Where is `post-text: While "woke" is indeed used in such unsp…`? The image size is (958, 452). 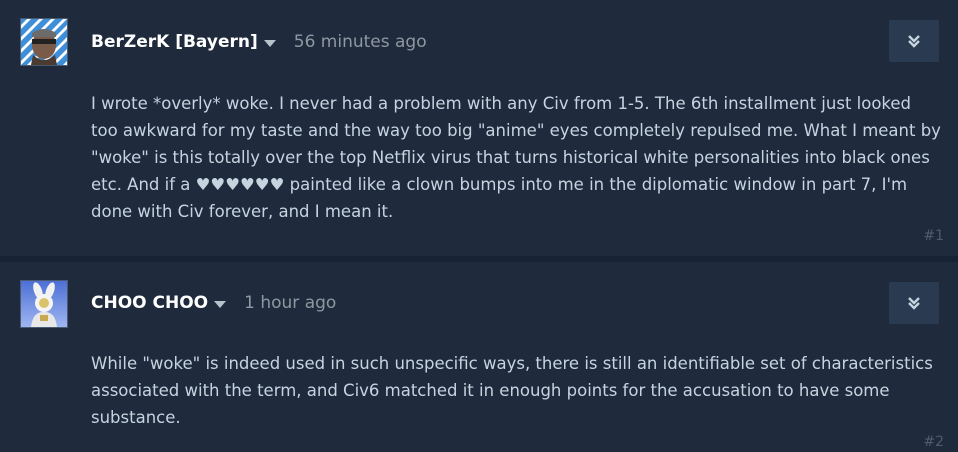
post-text: While "woke" is indeed used in such unsp… is located at coordinates (512, 390).